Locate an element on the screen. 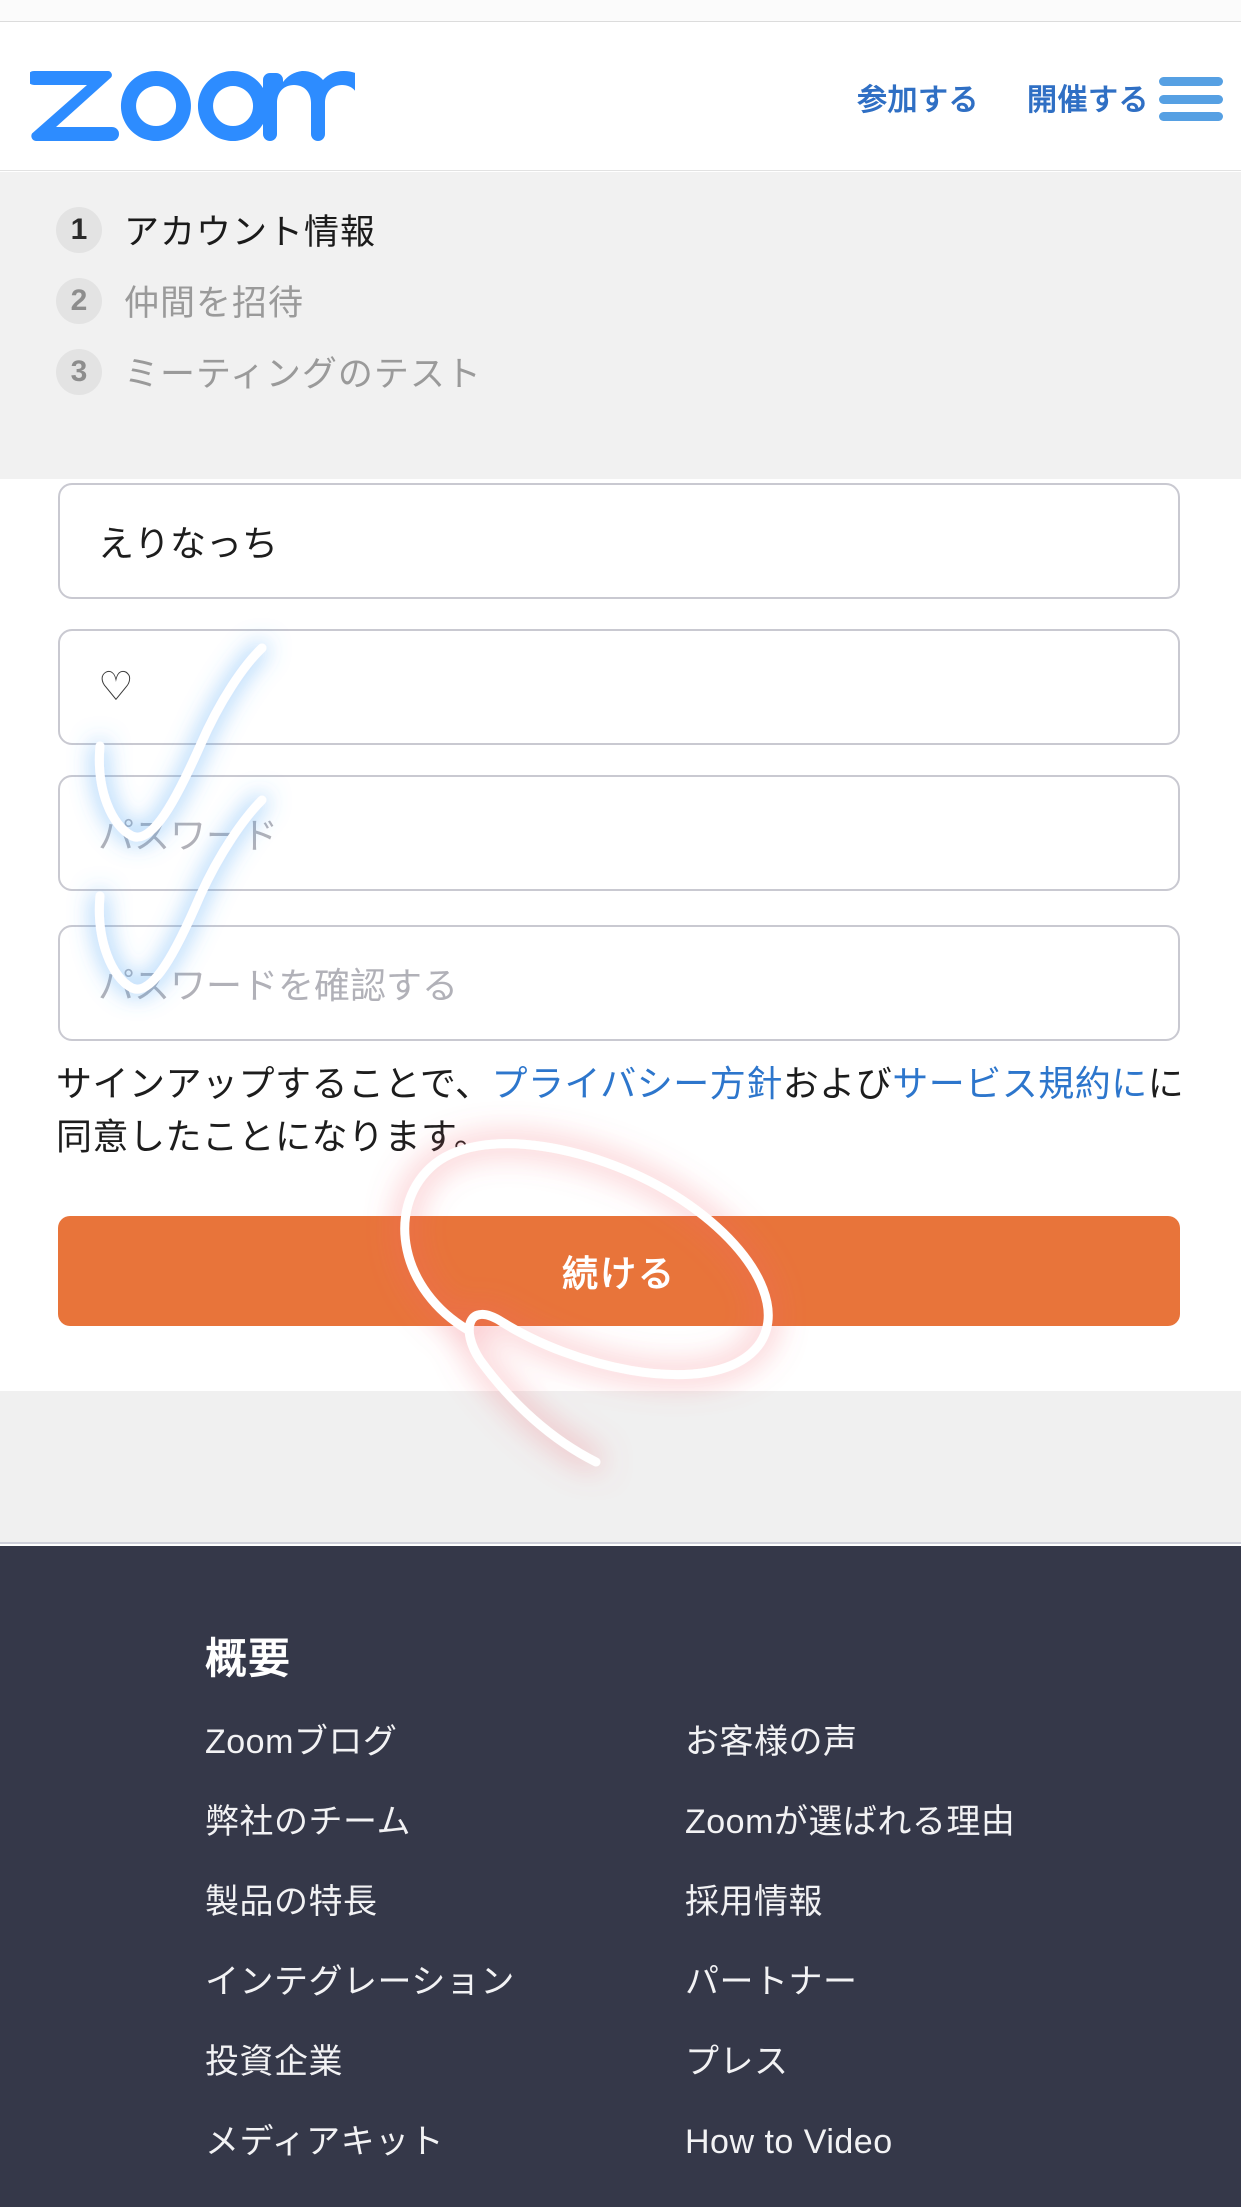 This screenshot has width=1241, height=2207. footer-link-customer-voice: お客様の声 is located at coordinates (915, 1742).